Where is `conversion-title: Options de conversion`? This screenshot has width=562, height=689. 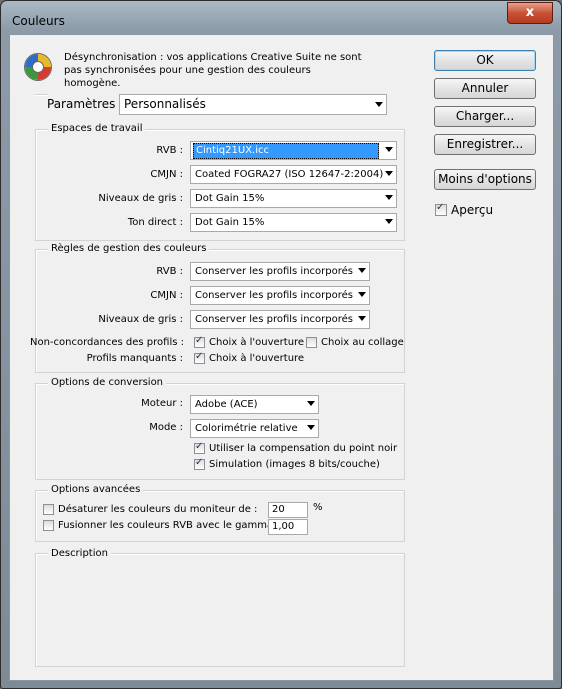 conversion-title: Options de conversion is located at coordinates (107, 382).